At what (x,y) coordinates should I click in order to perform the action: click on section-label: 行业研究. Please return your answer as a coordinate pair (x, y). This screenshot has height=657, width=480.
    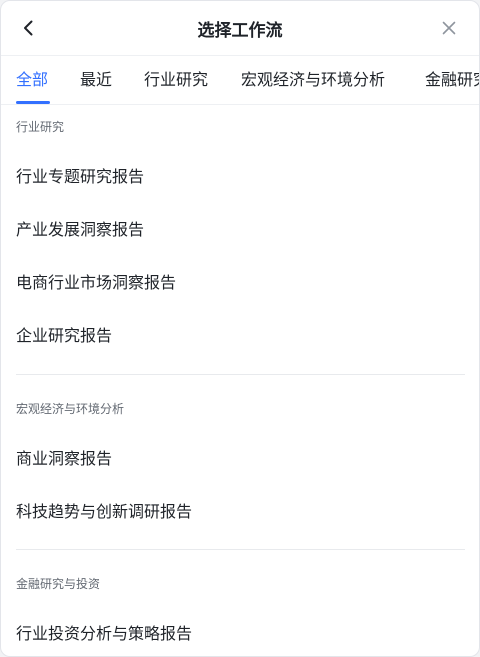
    Looking at the image, I should click on (40, 127).